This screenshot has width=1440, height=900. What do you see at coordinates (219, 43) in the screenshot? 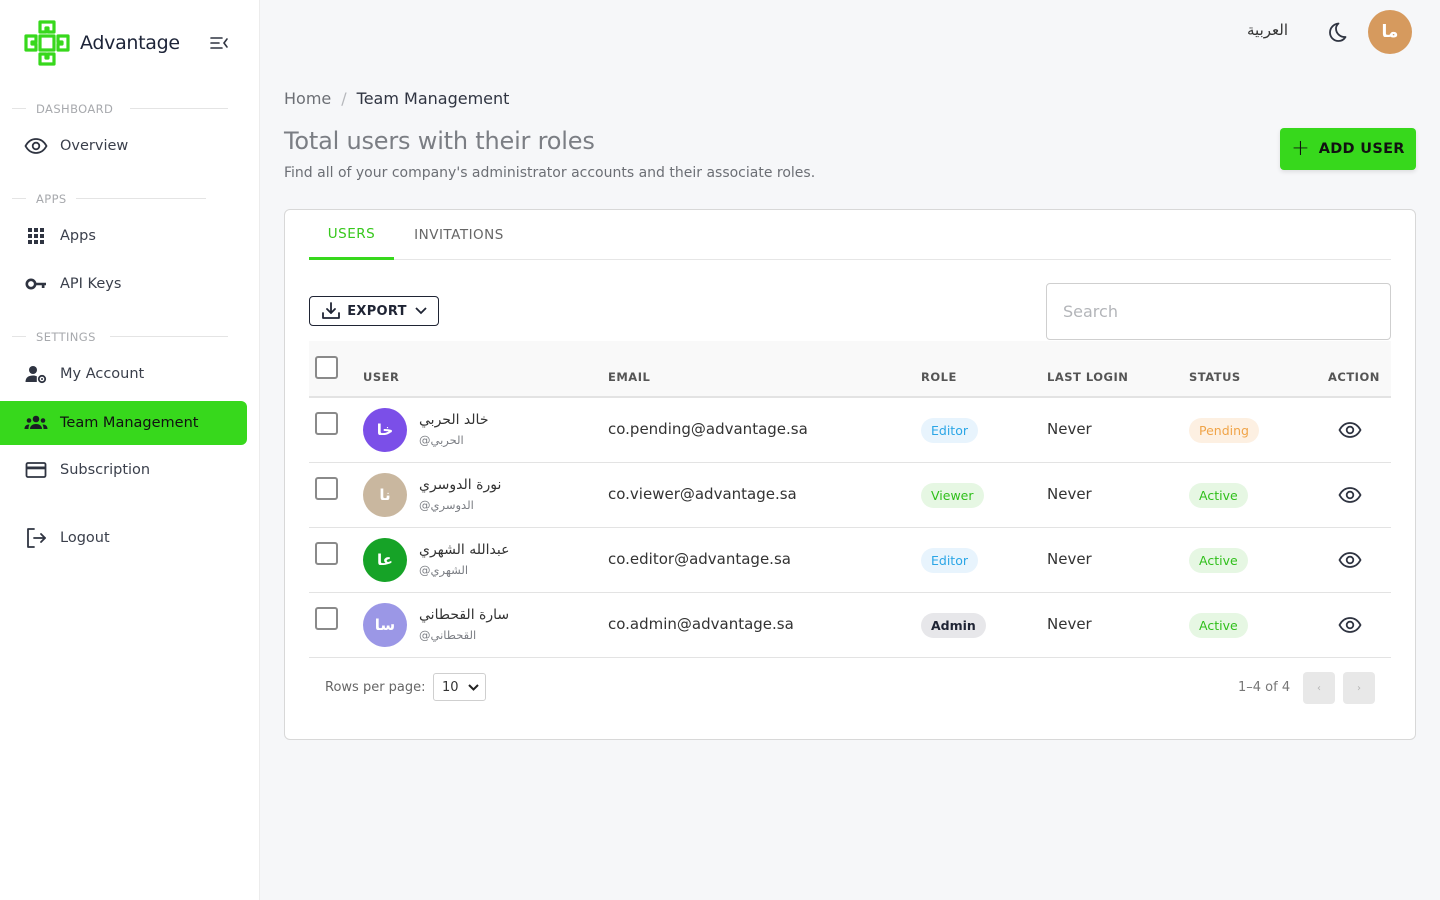
I see `collapse-menu-icon` at bounding box center [219, 43].